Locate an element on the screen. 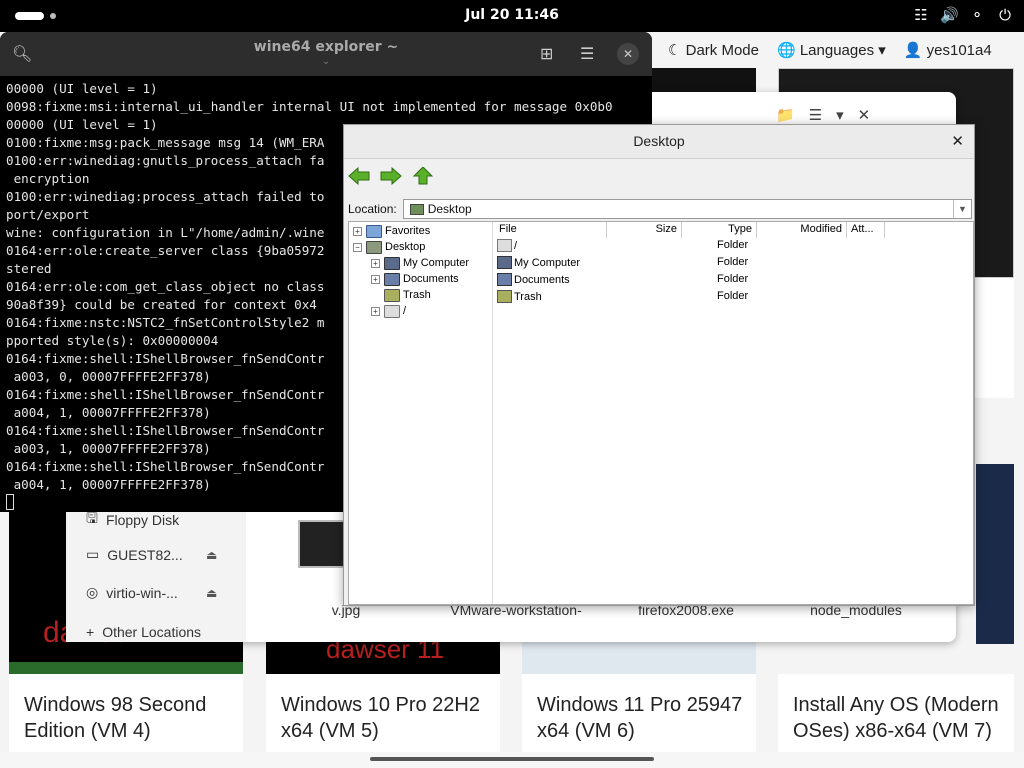  window-titlebar: Desktop ✕ is located at coordinates (659, 142).